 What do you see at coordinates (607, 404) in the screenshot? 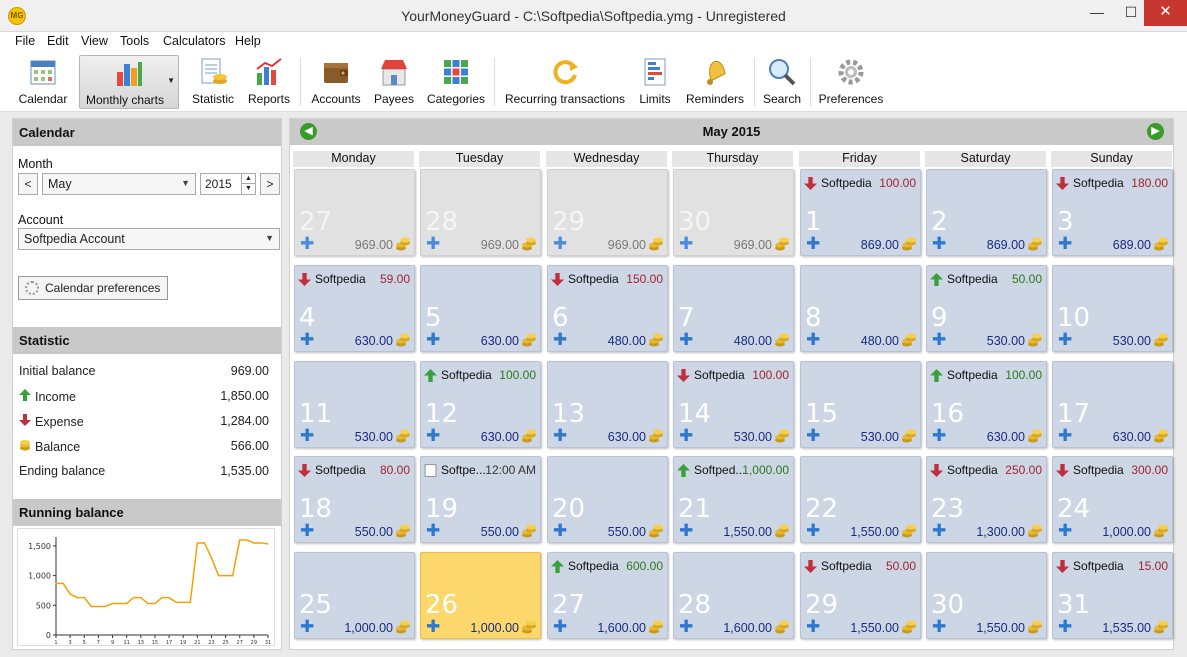
I see `calendar-day-cell: 13 ✚ 630.00` at bounding box center [607, 404].